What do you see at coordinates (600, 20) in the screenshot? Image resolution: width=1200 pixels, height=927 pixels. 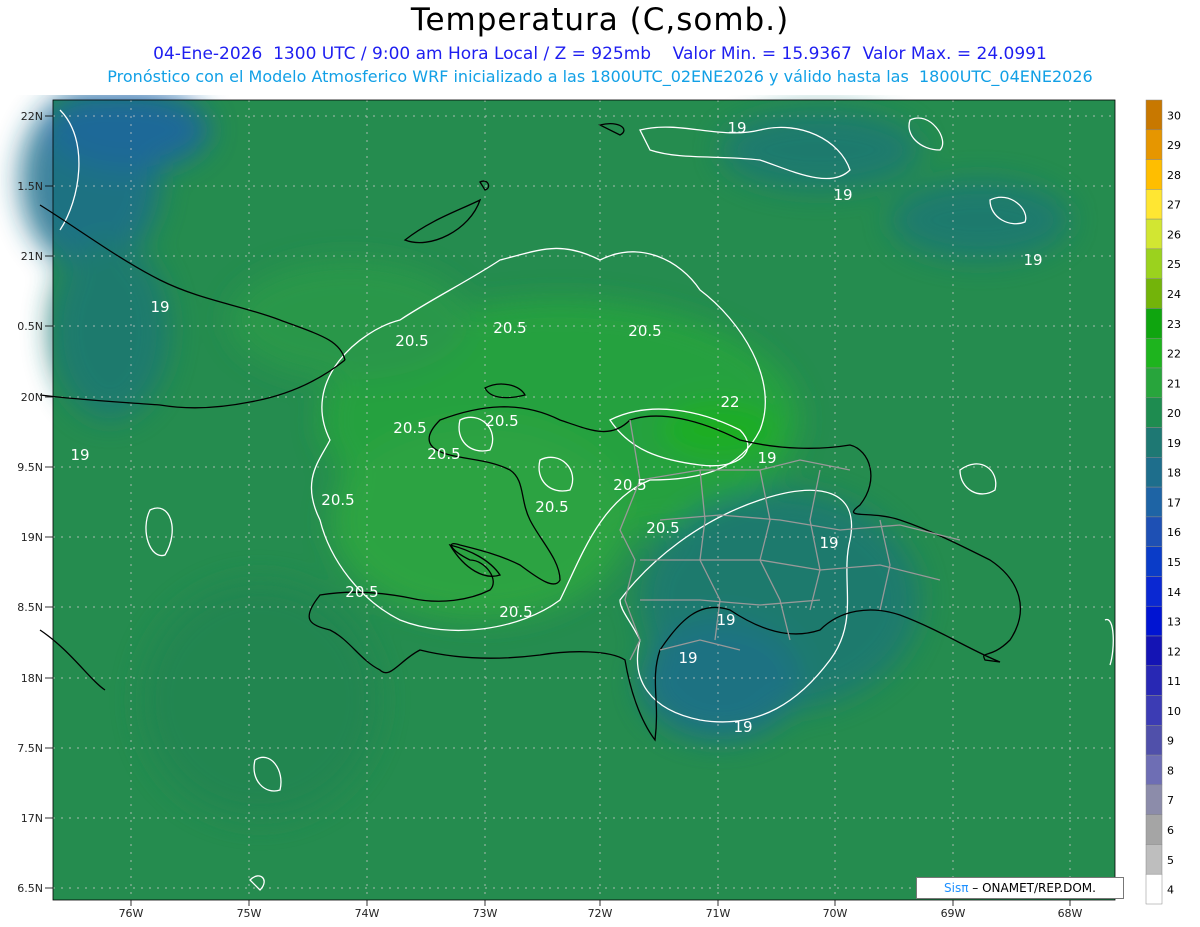 I see `map-title: Temperatura (C,somb.)` at bounding box center [600, 20].